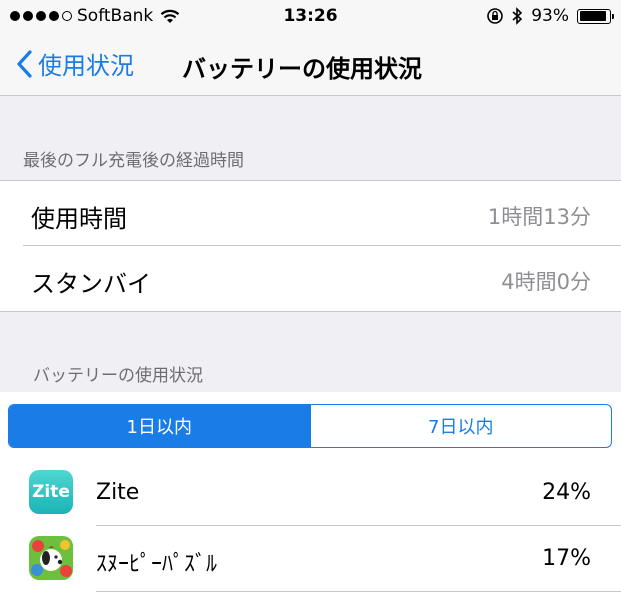 Image resolution: width=621 pixels, height=597 pixels. I want to click on app-name: ｽﾇｰﾋﾟｰﾊﾟｽﾞﾙ, so click(157, 564).